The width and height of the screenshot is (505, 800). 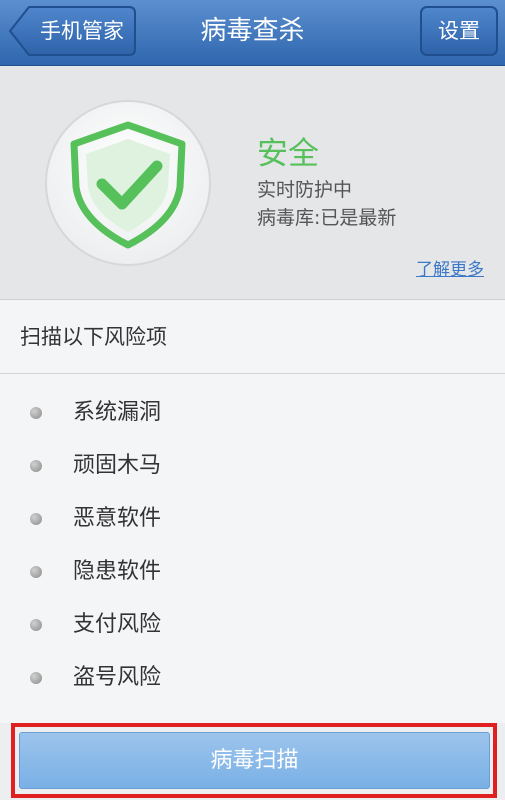 I want to click on back-button: 手机管家, so click(x=72, y=31).